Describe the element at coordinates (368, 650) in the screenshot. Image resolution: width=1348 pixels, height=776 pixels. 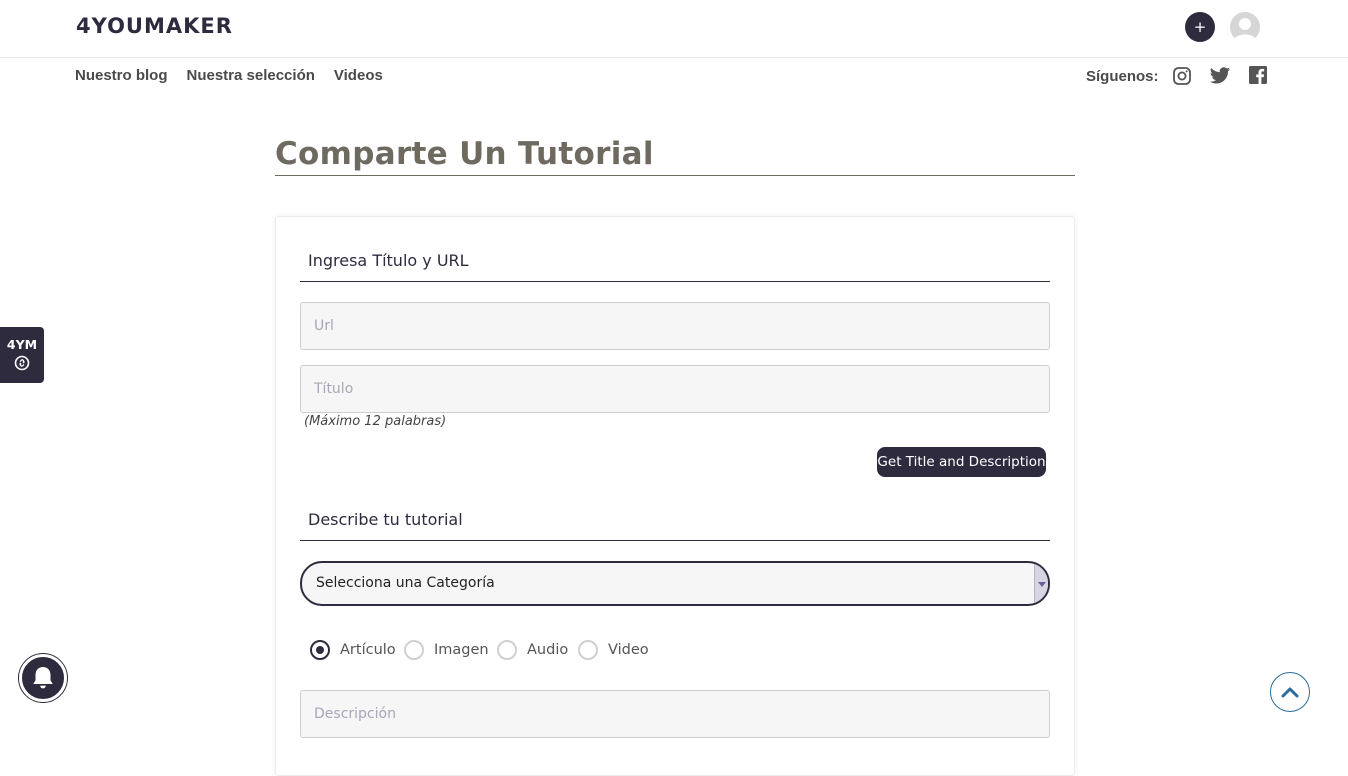
I see `radio-label: Artículo` at that location.